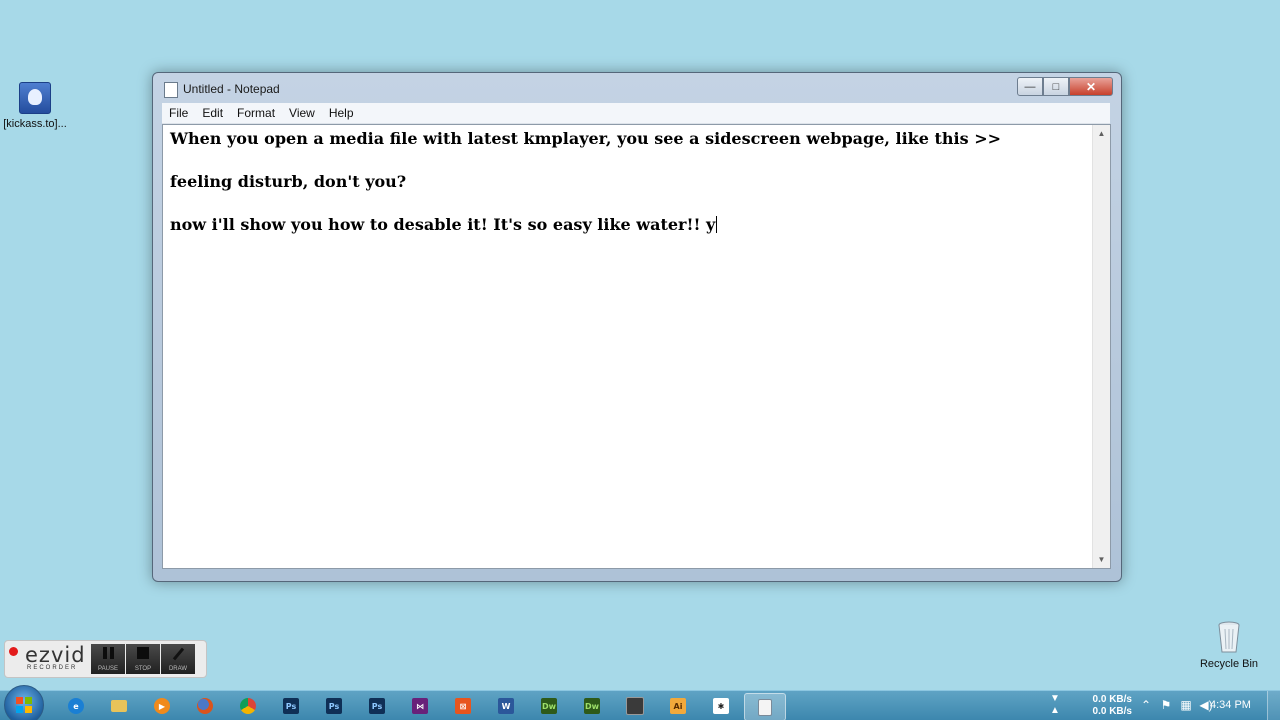  I want to click on download-speed: 0.0 KB/s, so click(1112, 699).